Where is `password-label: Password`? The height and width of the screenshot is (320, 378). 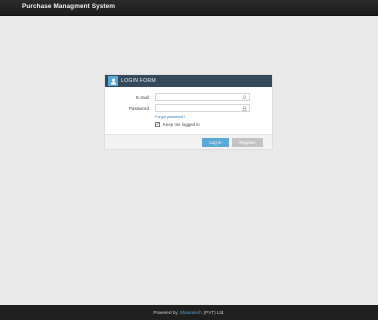
password-label: Password is located at coordinates (138, 108).